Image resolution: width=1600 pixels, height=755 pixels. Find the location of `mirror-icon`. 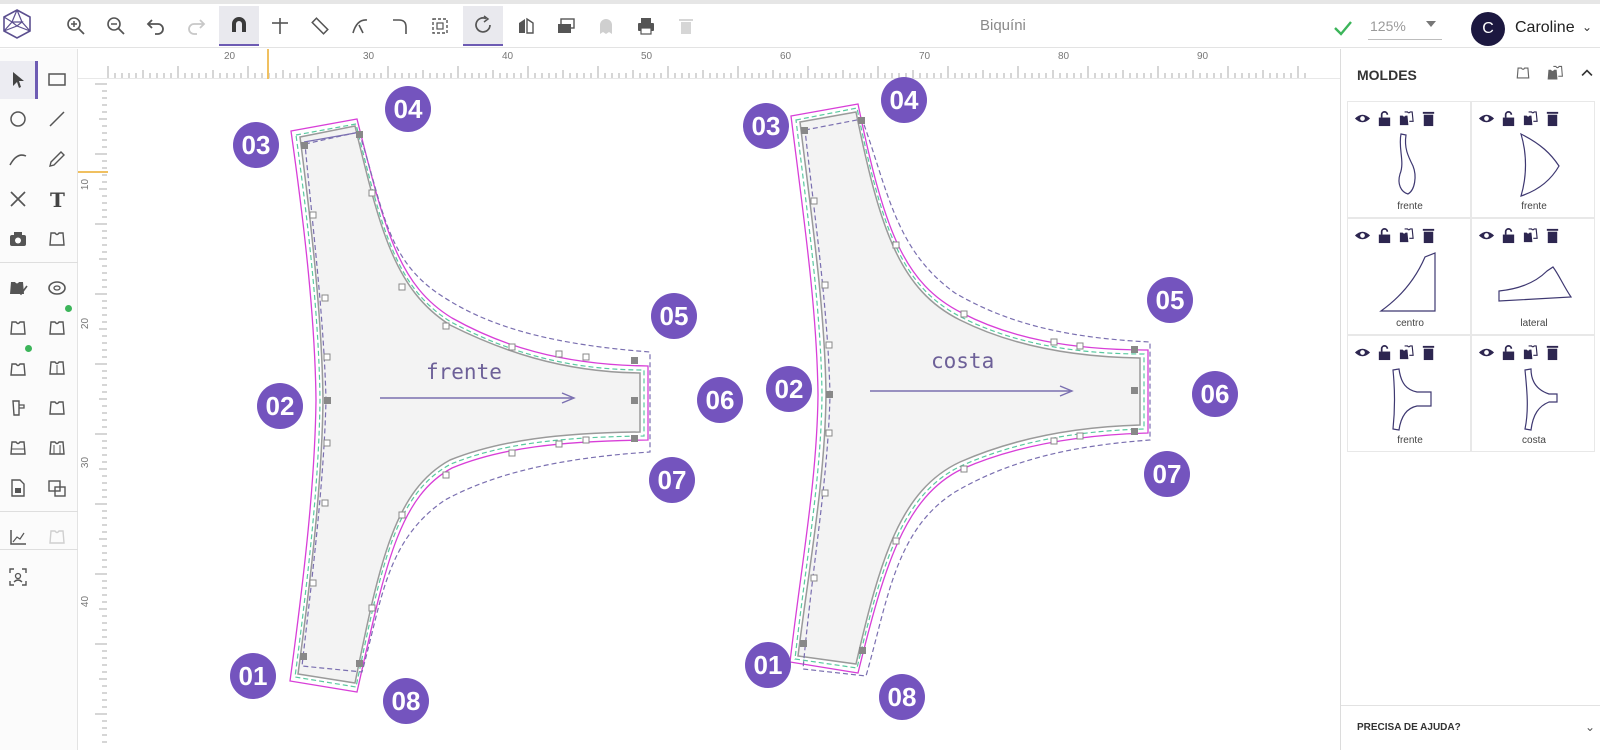

mirror-icon is located at coordinates (526, 26).